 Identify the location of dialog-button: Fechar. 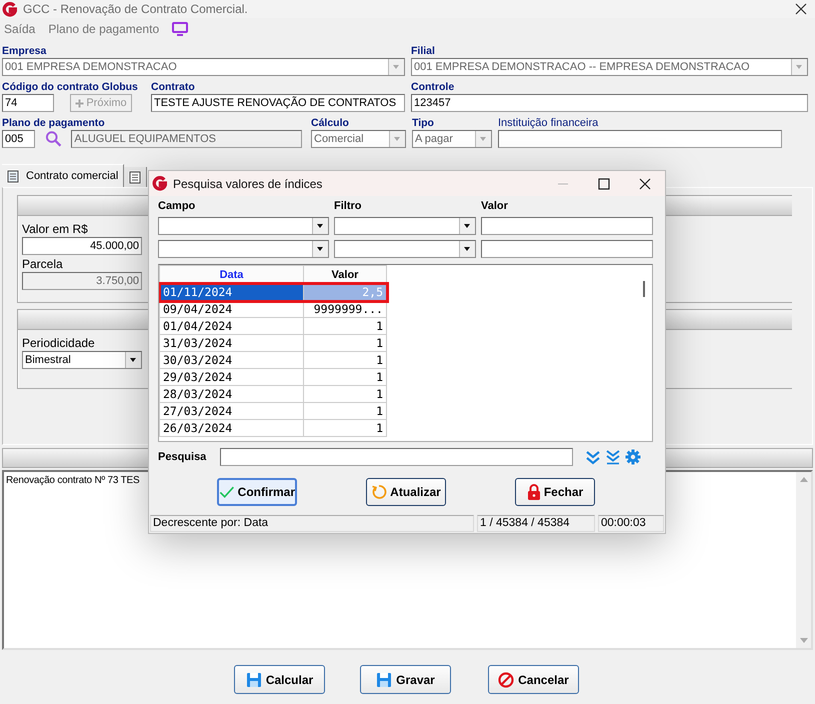
(555, 492).